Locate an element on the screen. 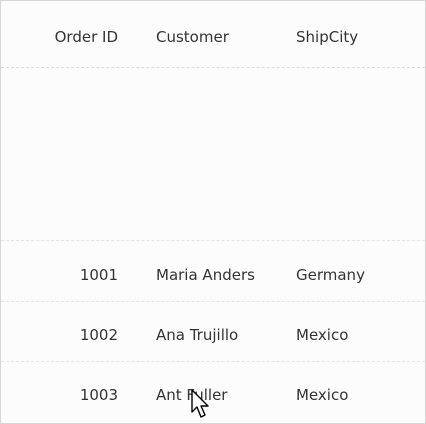 This screenshot has width=426, height=424. column-header-order-id: Order ID is located at coordinates (59, 37).